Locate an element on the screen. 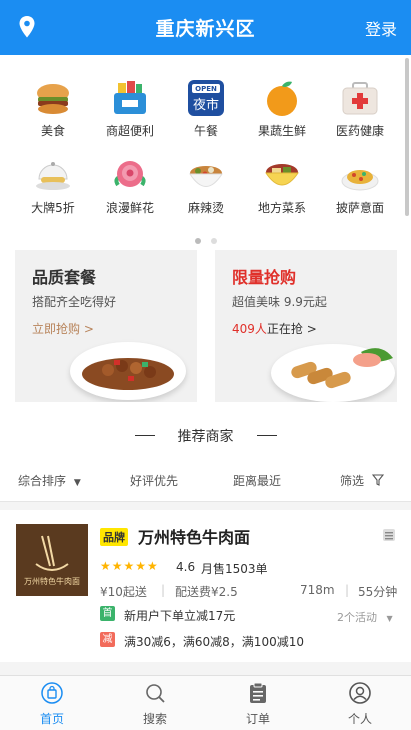 The height and width of the screenshot is (730, 411). promo-subtitle: 超值美味 9.9元起 is located at coordinates (279, 302).